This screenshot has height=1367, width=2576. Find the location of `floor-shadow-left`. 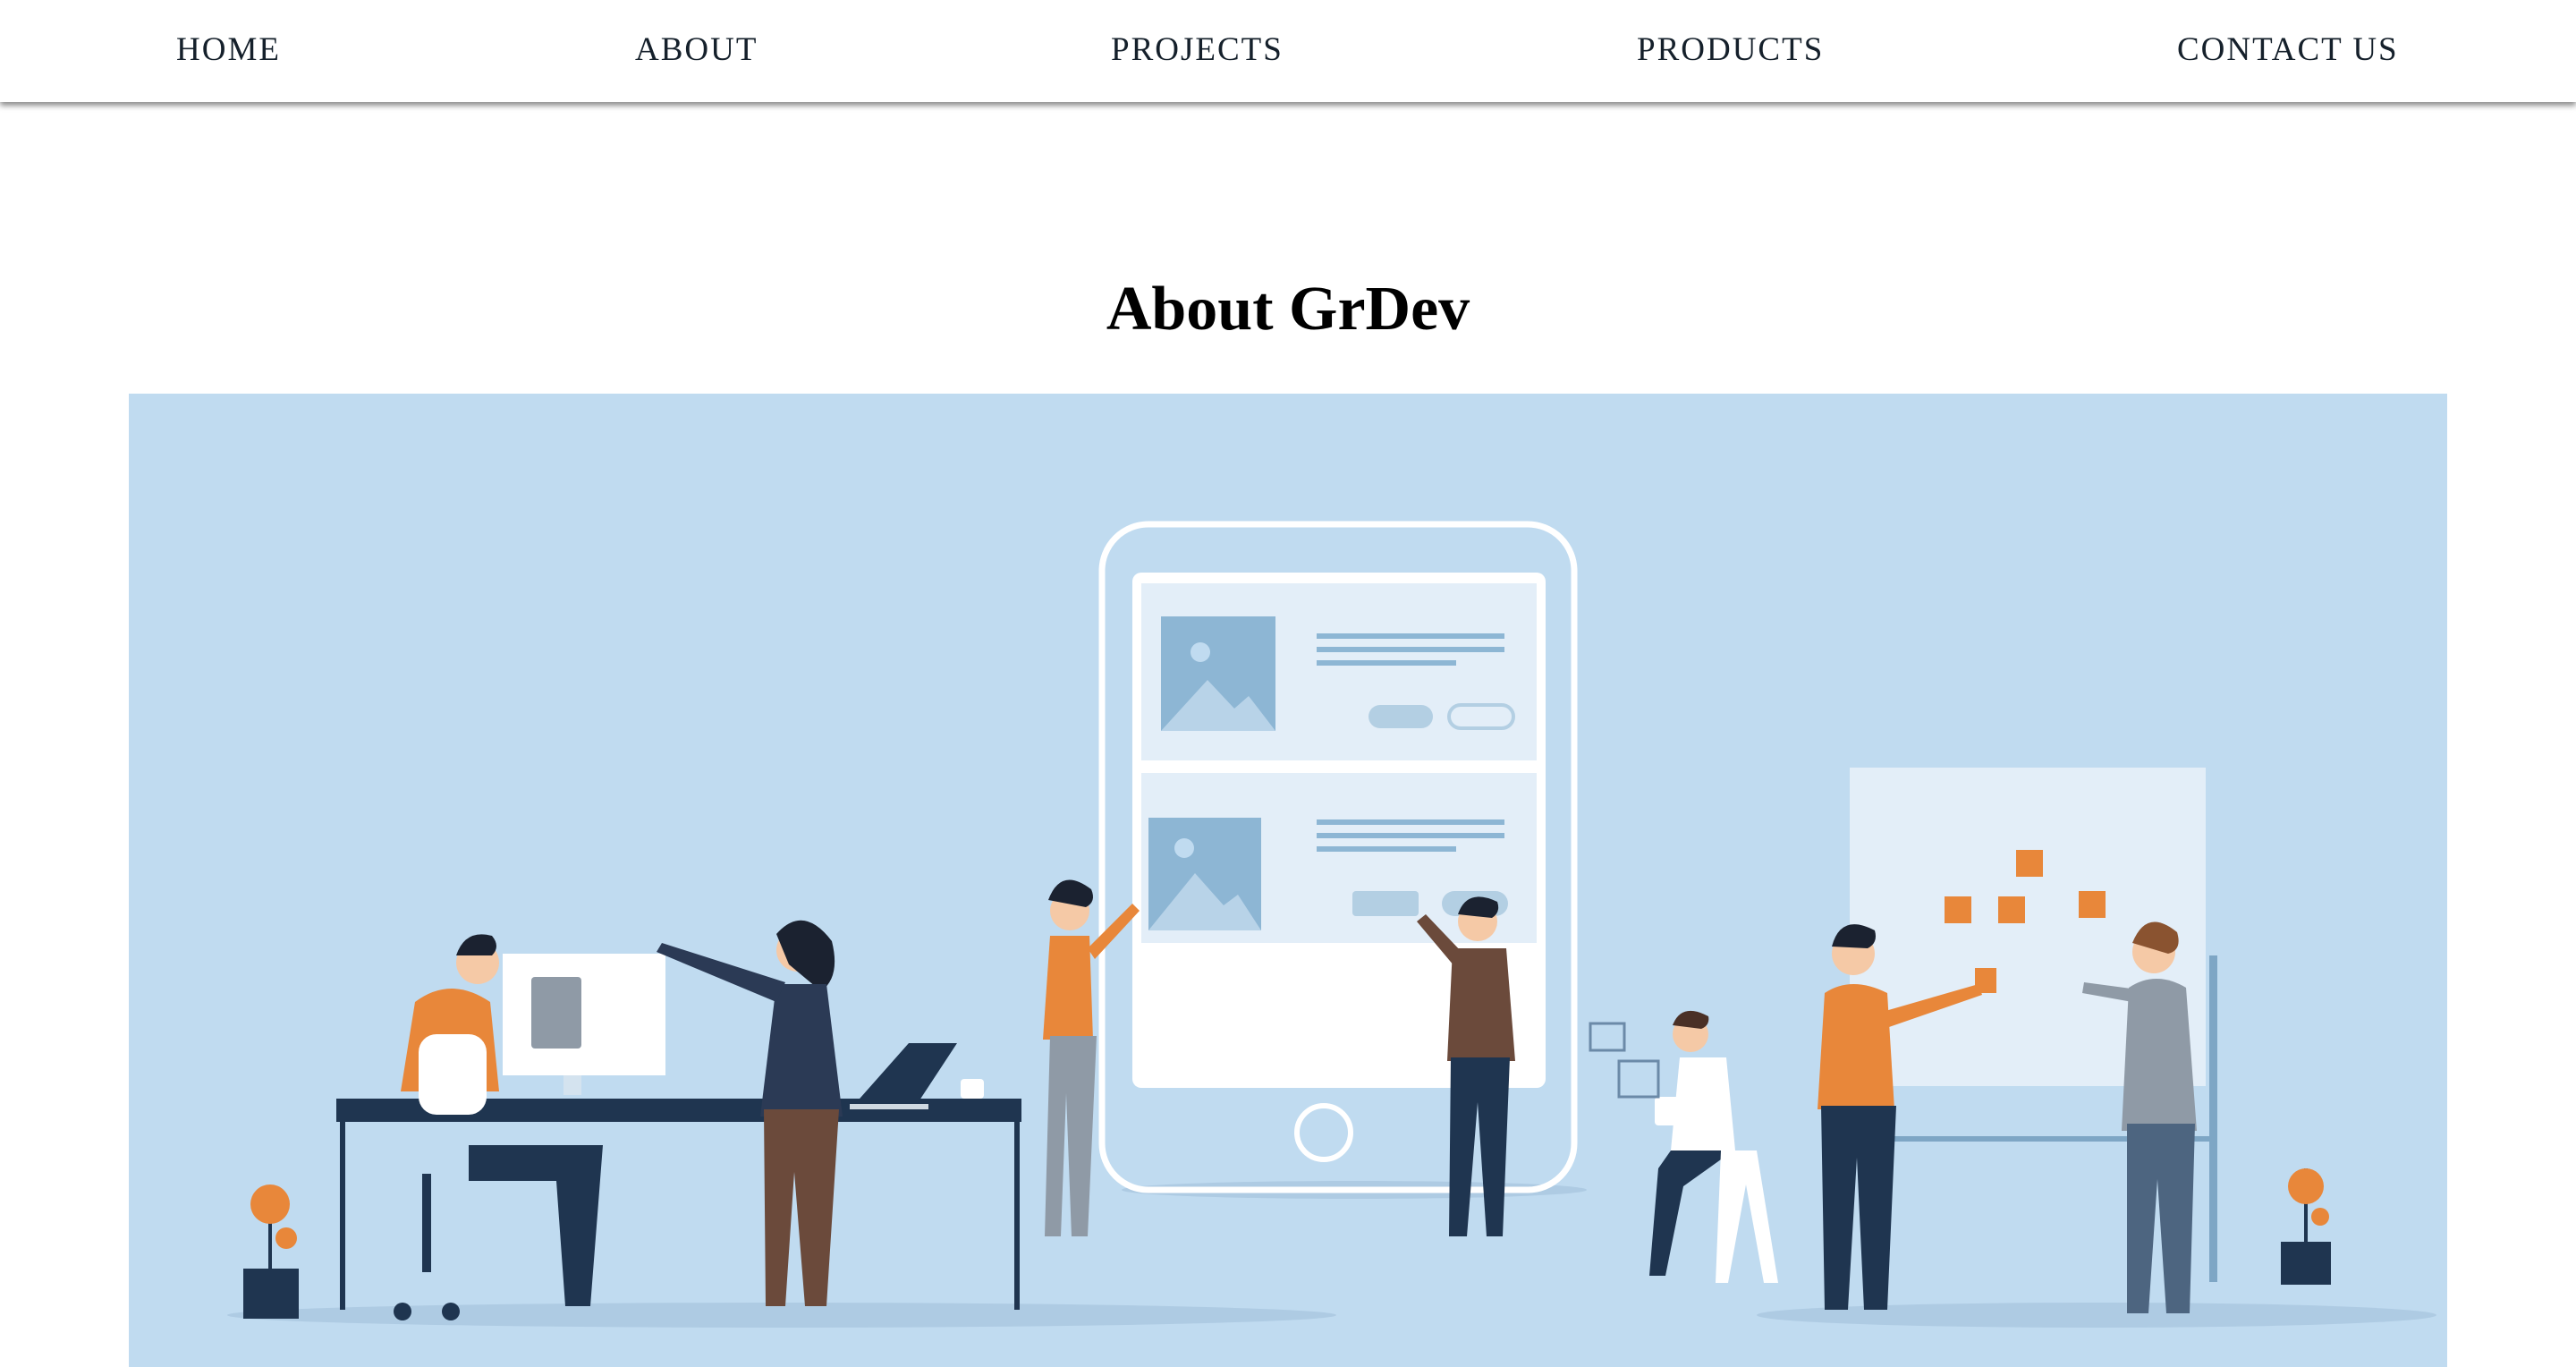

floor-shadow-left is located at coordinates (781, 1315).